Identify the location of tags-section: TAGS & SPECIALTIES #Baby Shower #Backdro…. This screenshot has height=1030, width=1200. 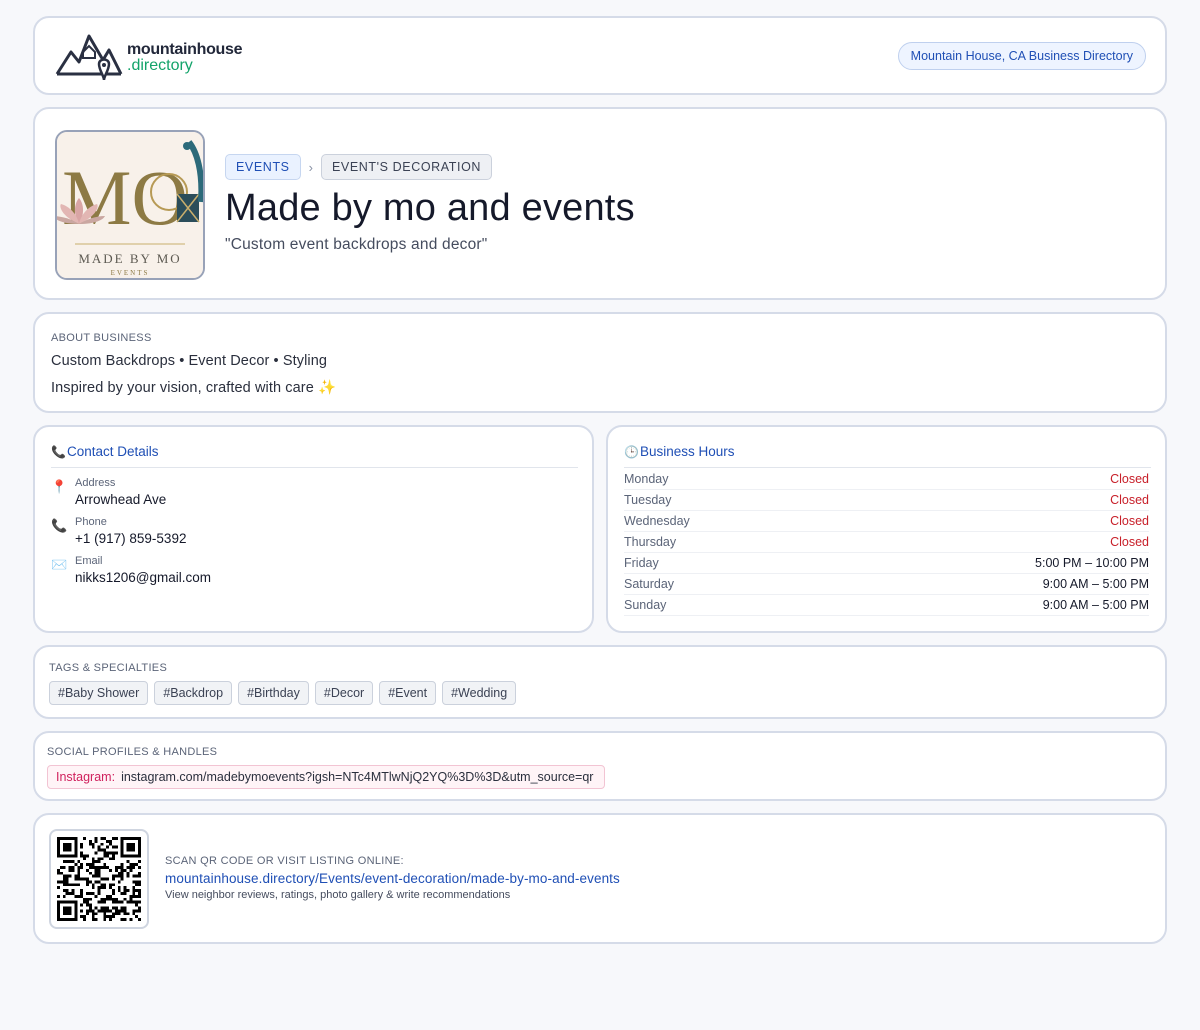
(600, 682).